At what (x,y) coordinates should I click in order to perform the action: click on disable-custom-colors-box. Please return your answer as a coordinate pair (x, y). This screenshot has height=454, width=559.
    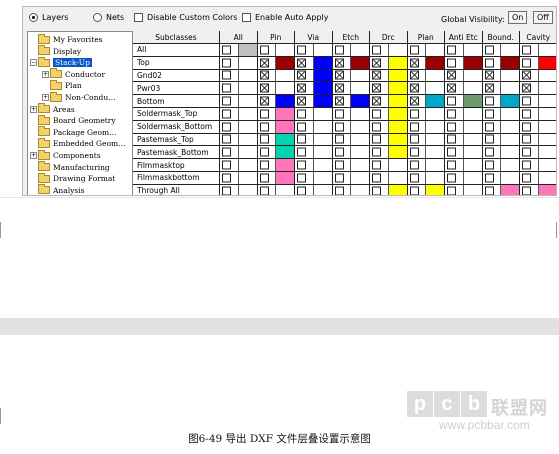
    Looking at the image, I should click on (138, 17).